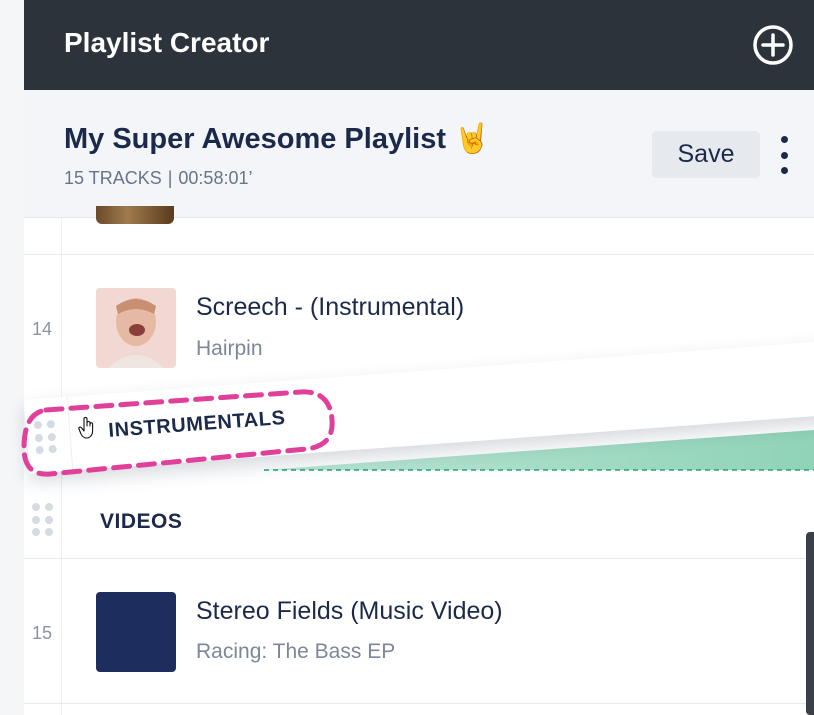 The width and height of the screenshot is (814, 715). What do you see at coordinates (773, 45) in the screenshot?
I see `plus-circle-icon` at bounding box center [773, 45].